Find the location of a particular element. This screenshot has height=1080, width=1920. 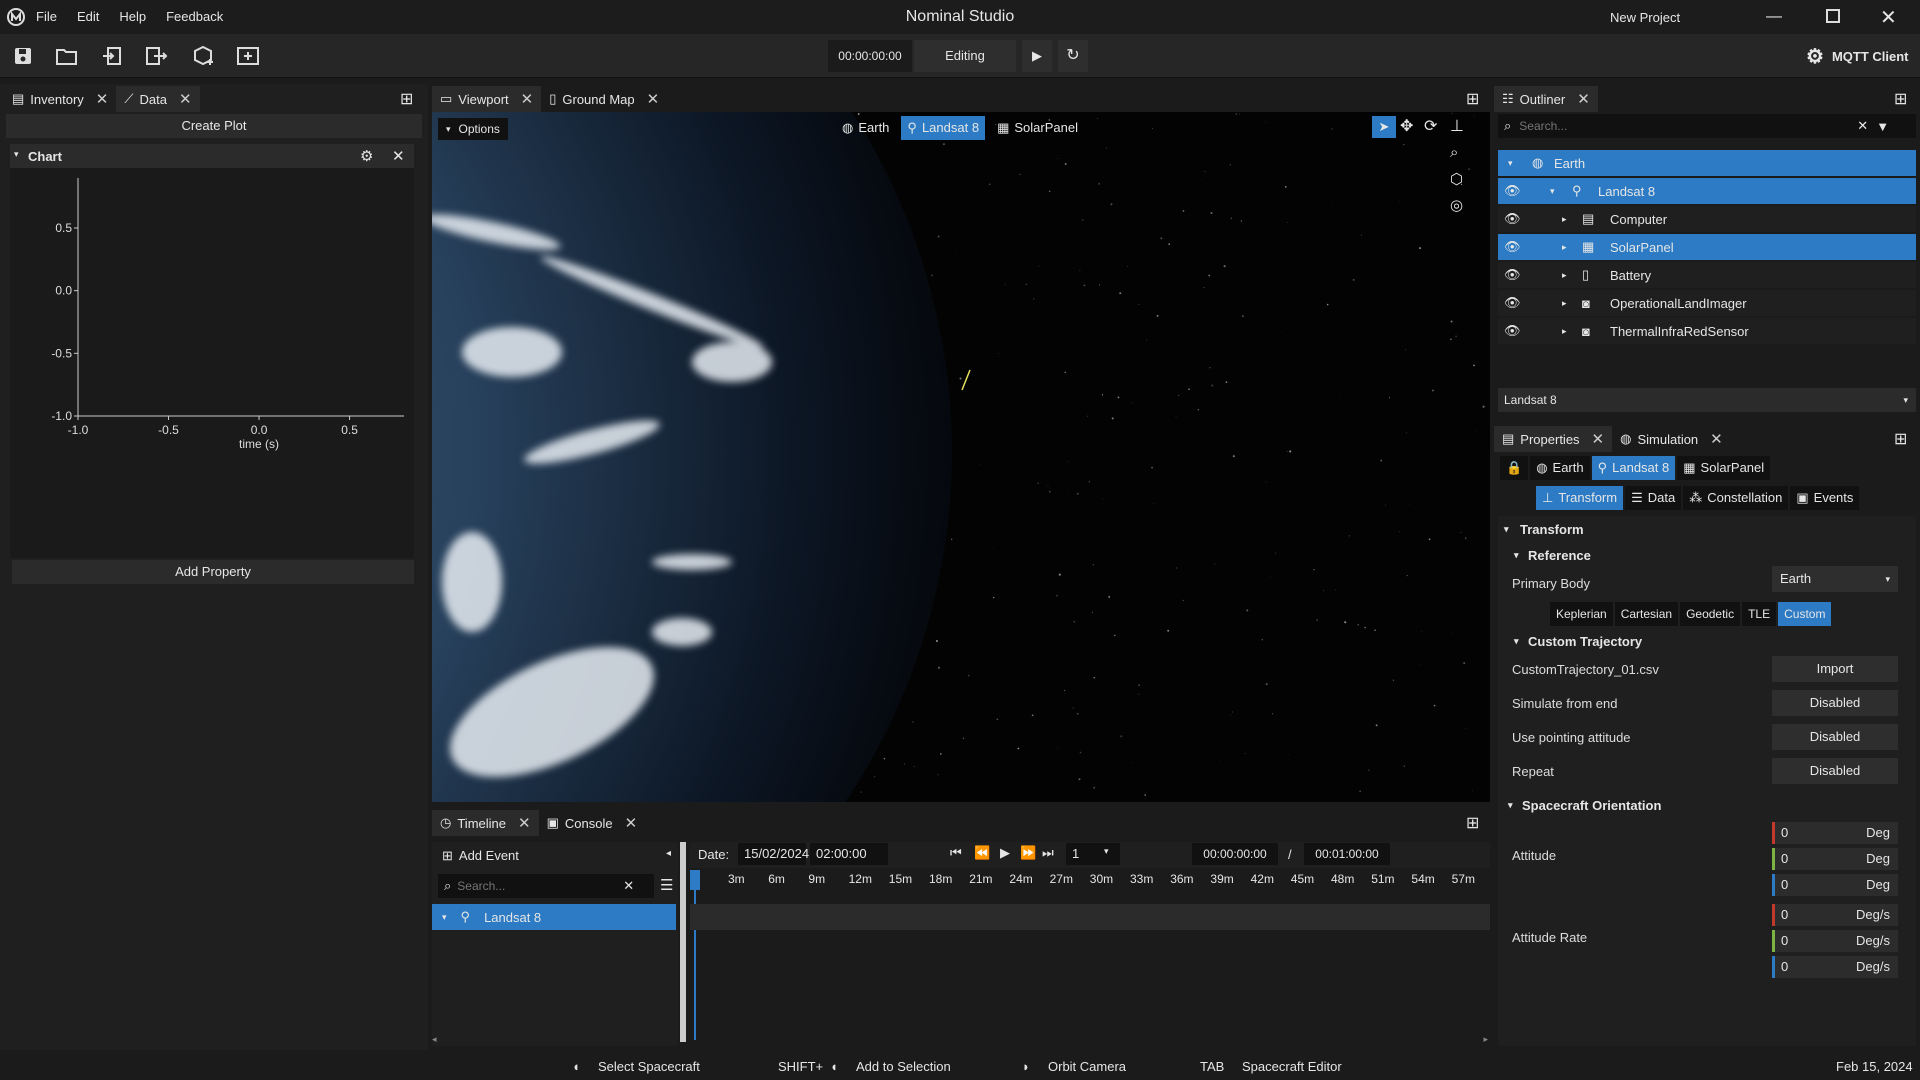

mode-tle: TLE is located at coordinates (1759, 614).